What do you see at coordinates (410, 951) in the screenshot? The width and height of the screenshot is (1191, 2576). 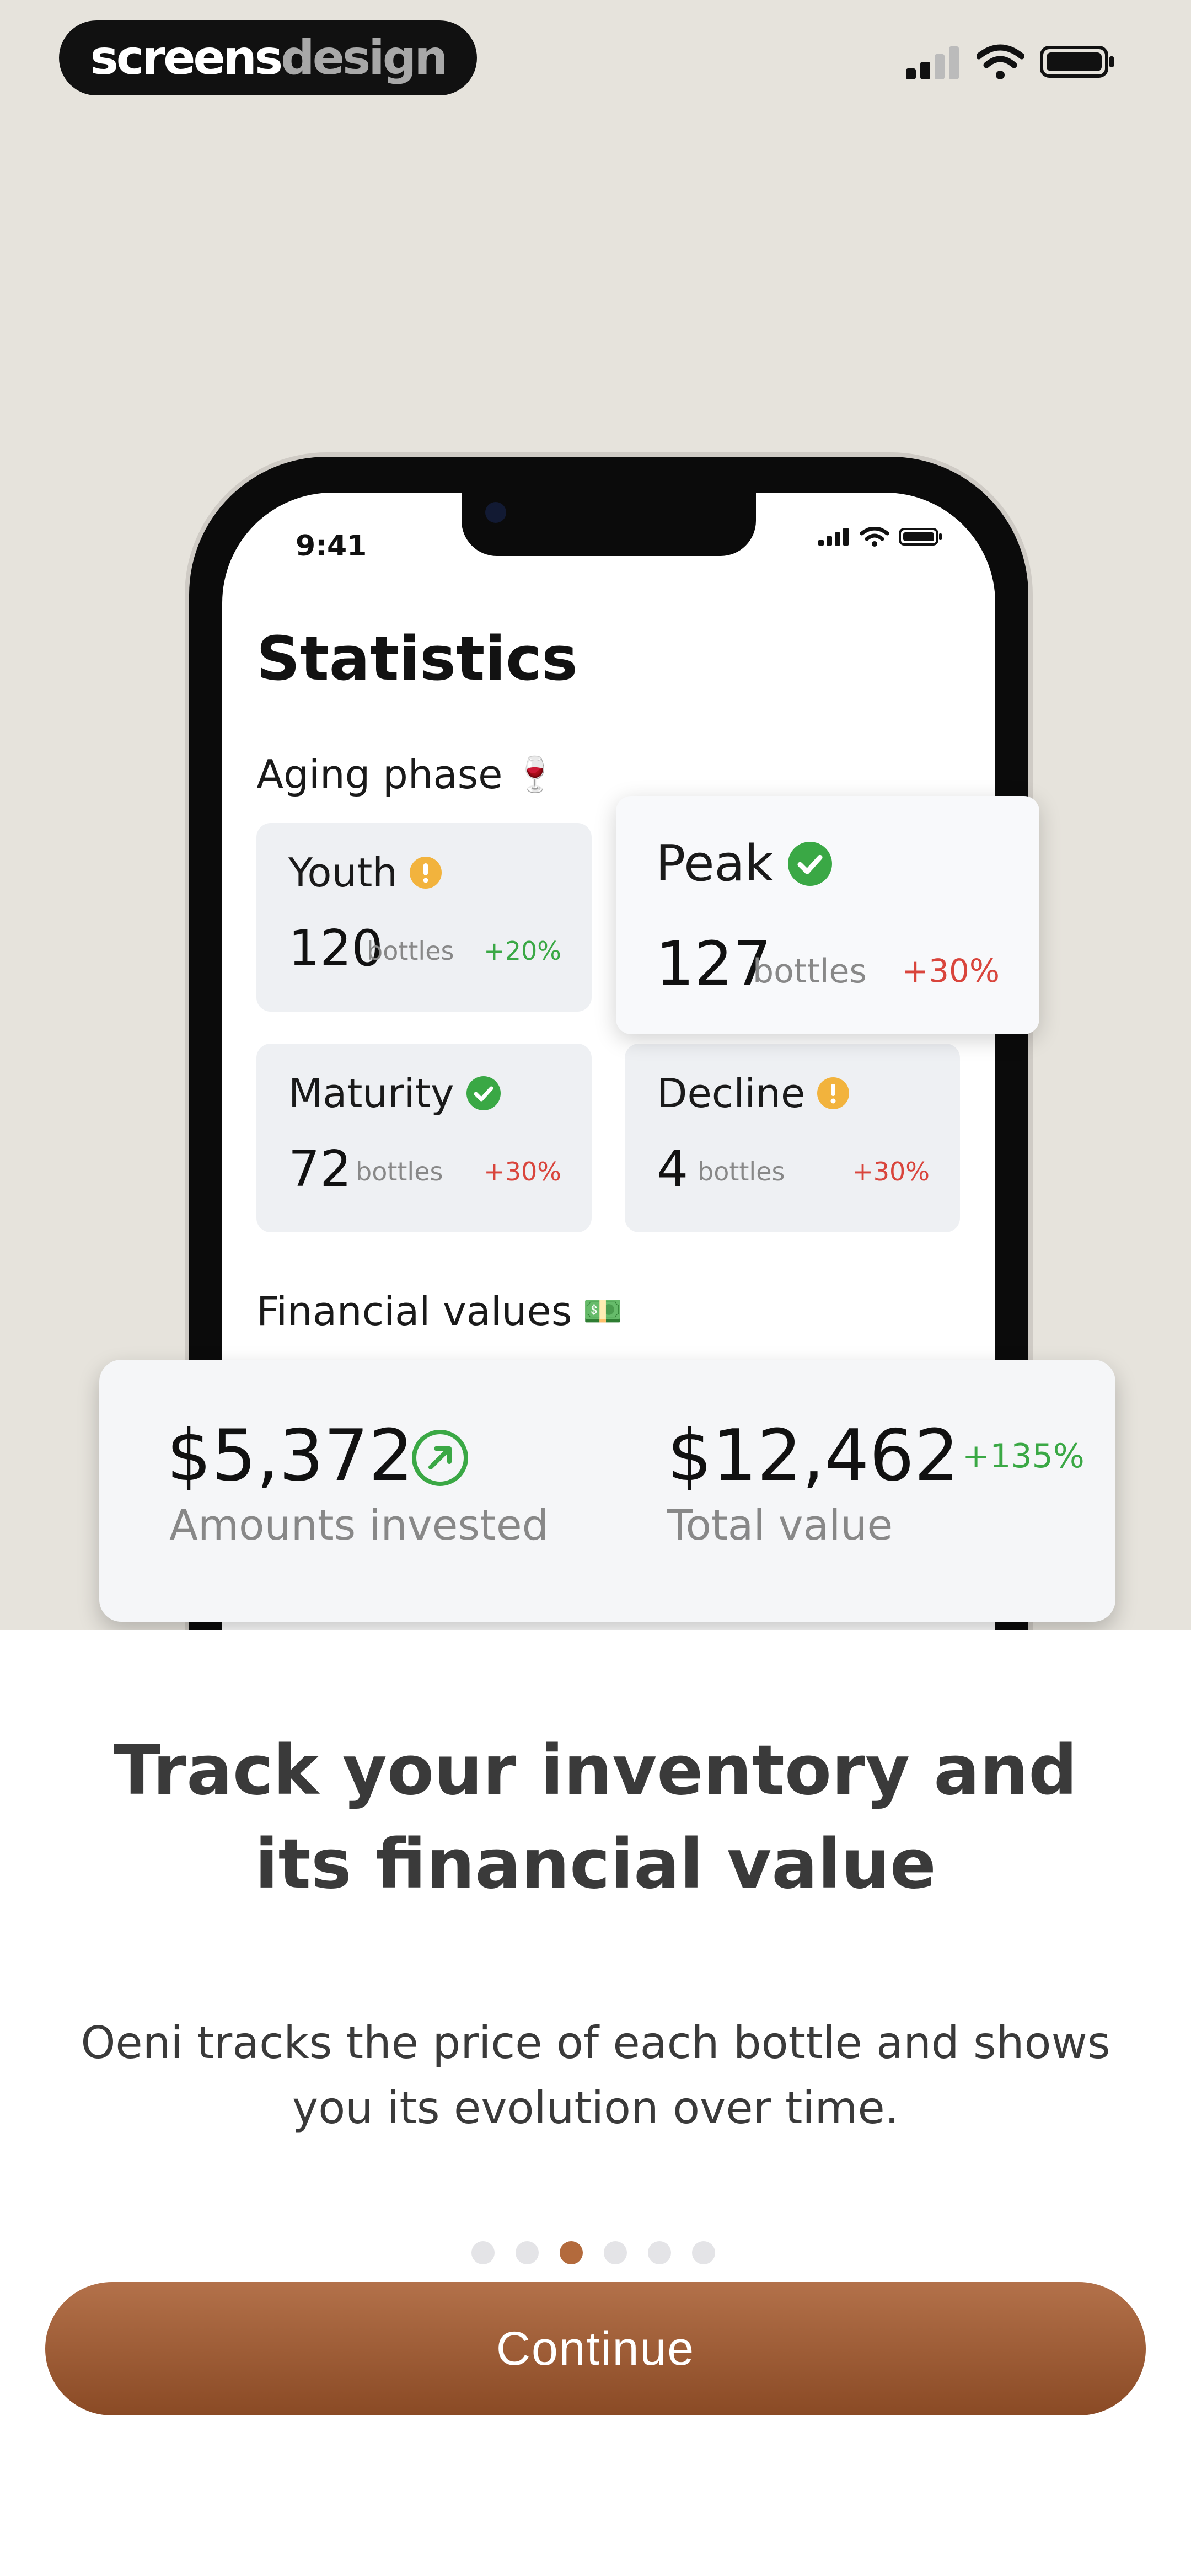 I see `card-youth-unit: bottles` at bounding box center [410, 951].